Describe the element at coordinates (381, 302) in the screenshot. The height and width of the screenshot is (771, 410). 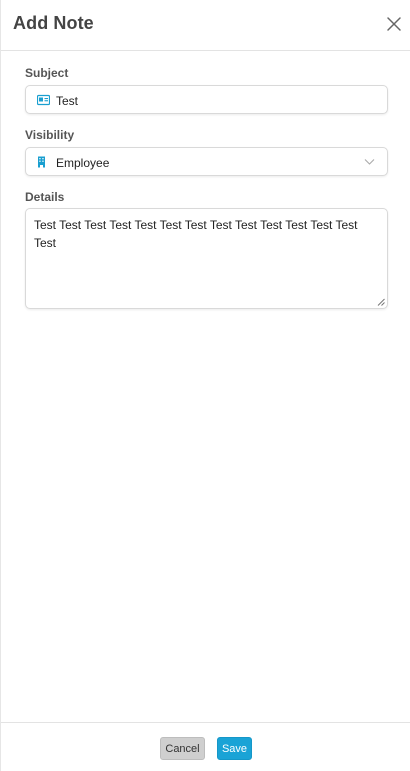
I see `resize-handle-icon` at that location.